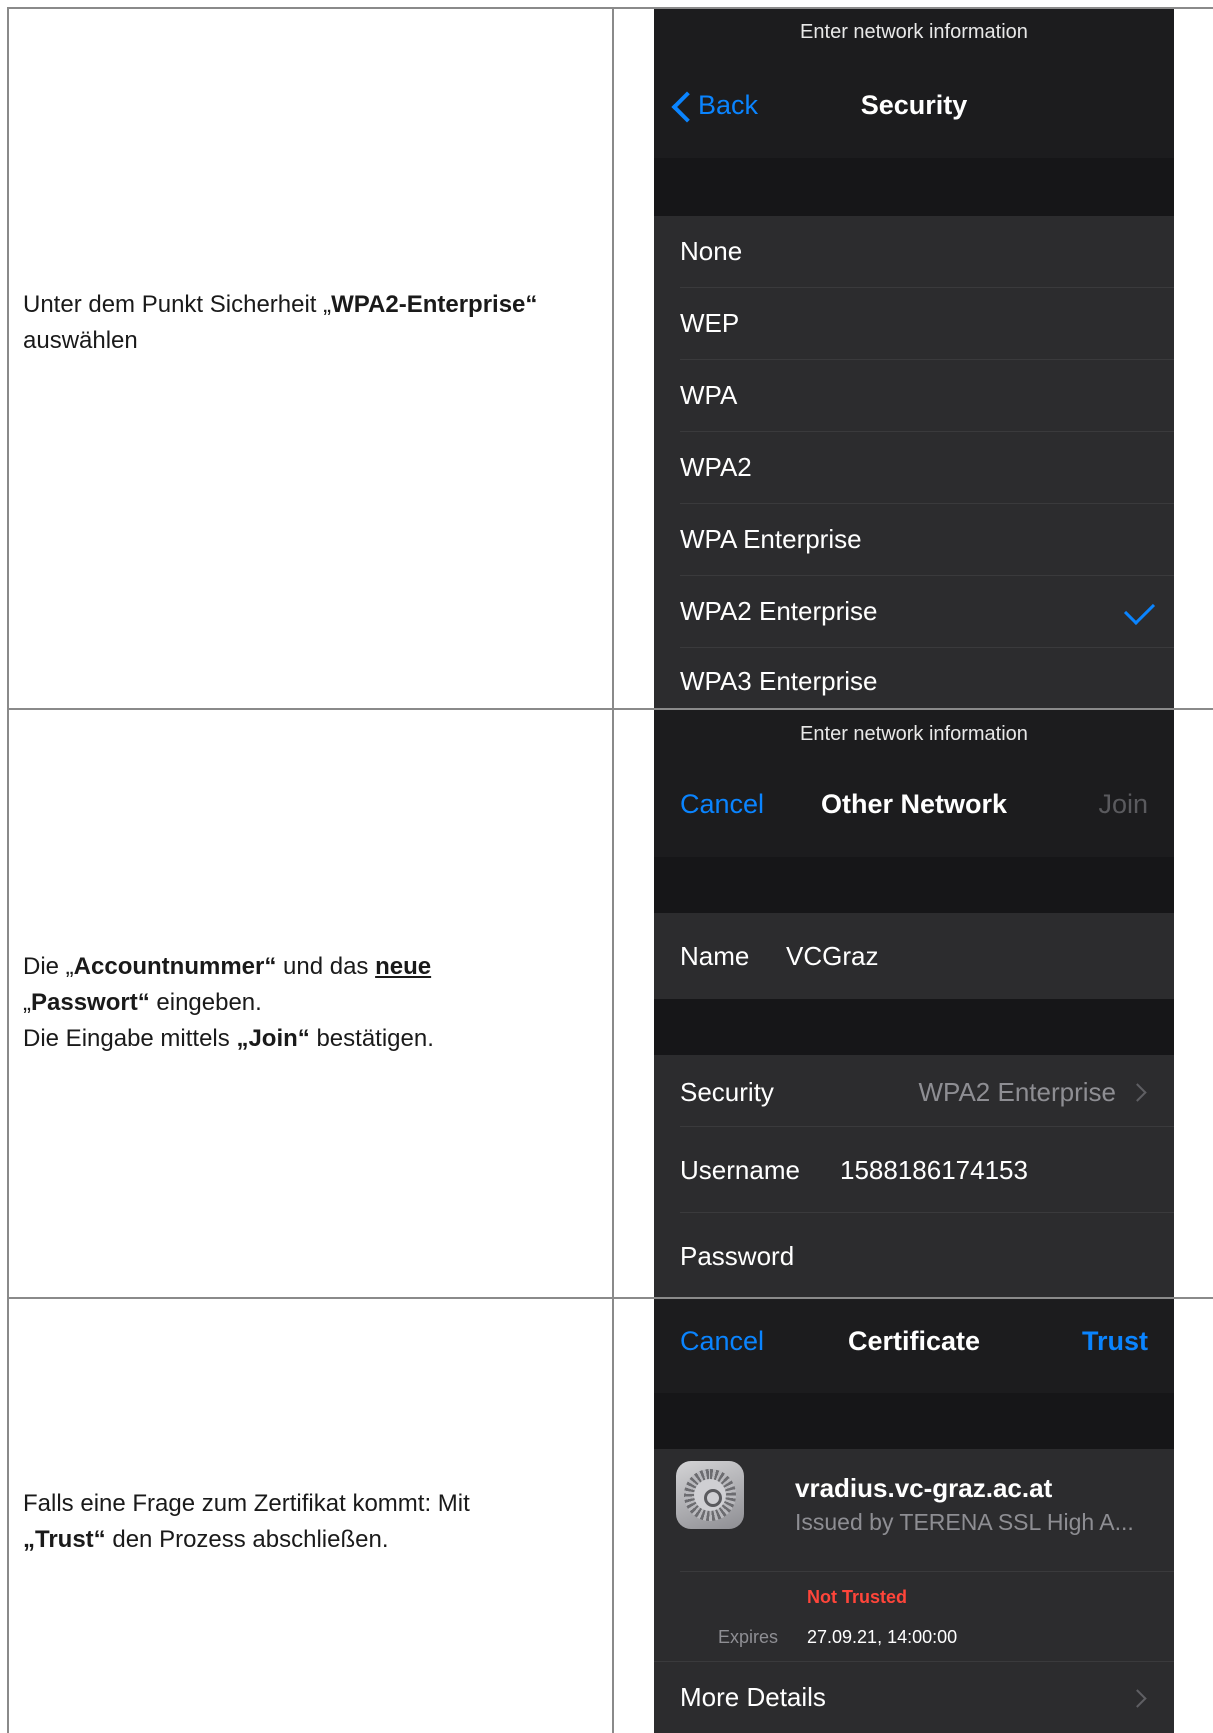 The image size is (1213, 1733). What do you see at coordinates (832, 956) in the screenshot?
I see `field-value: VCGraz` at bounding box center [832, 956].